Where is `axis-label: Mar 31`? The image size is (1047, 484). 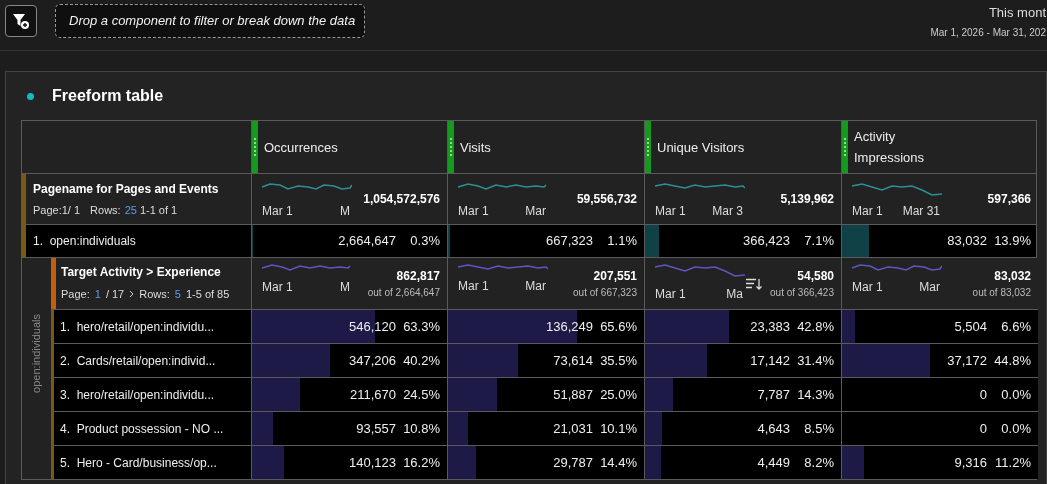 axis-label: Mar 31 is located at coordinates (921, 211).